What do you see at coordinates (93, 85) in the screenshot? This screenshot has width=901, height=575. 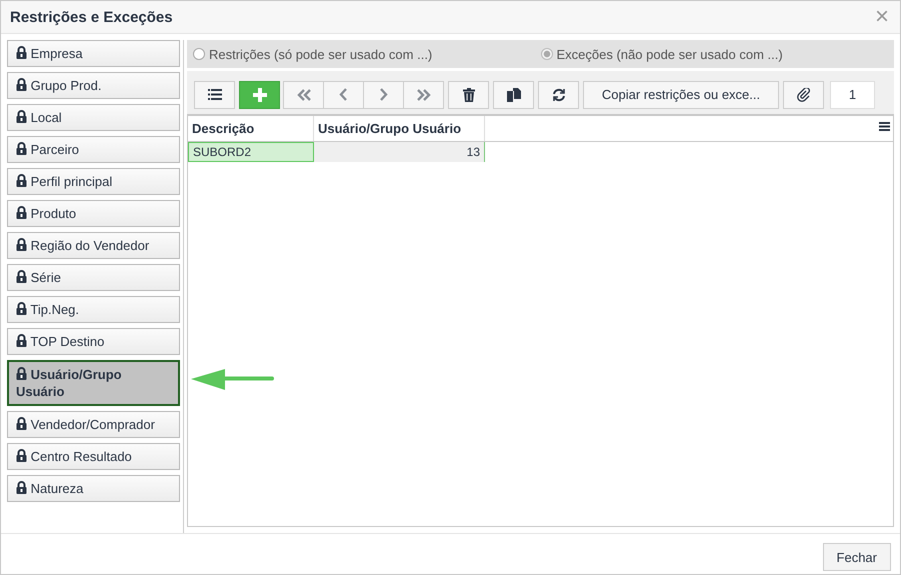 I see `category-button: Grupo Prod.` at bounding box center [93, 85].